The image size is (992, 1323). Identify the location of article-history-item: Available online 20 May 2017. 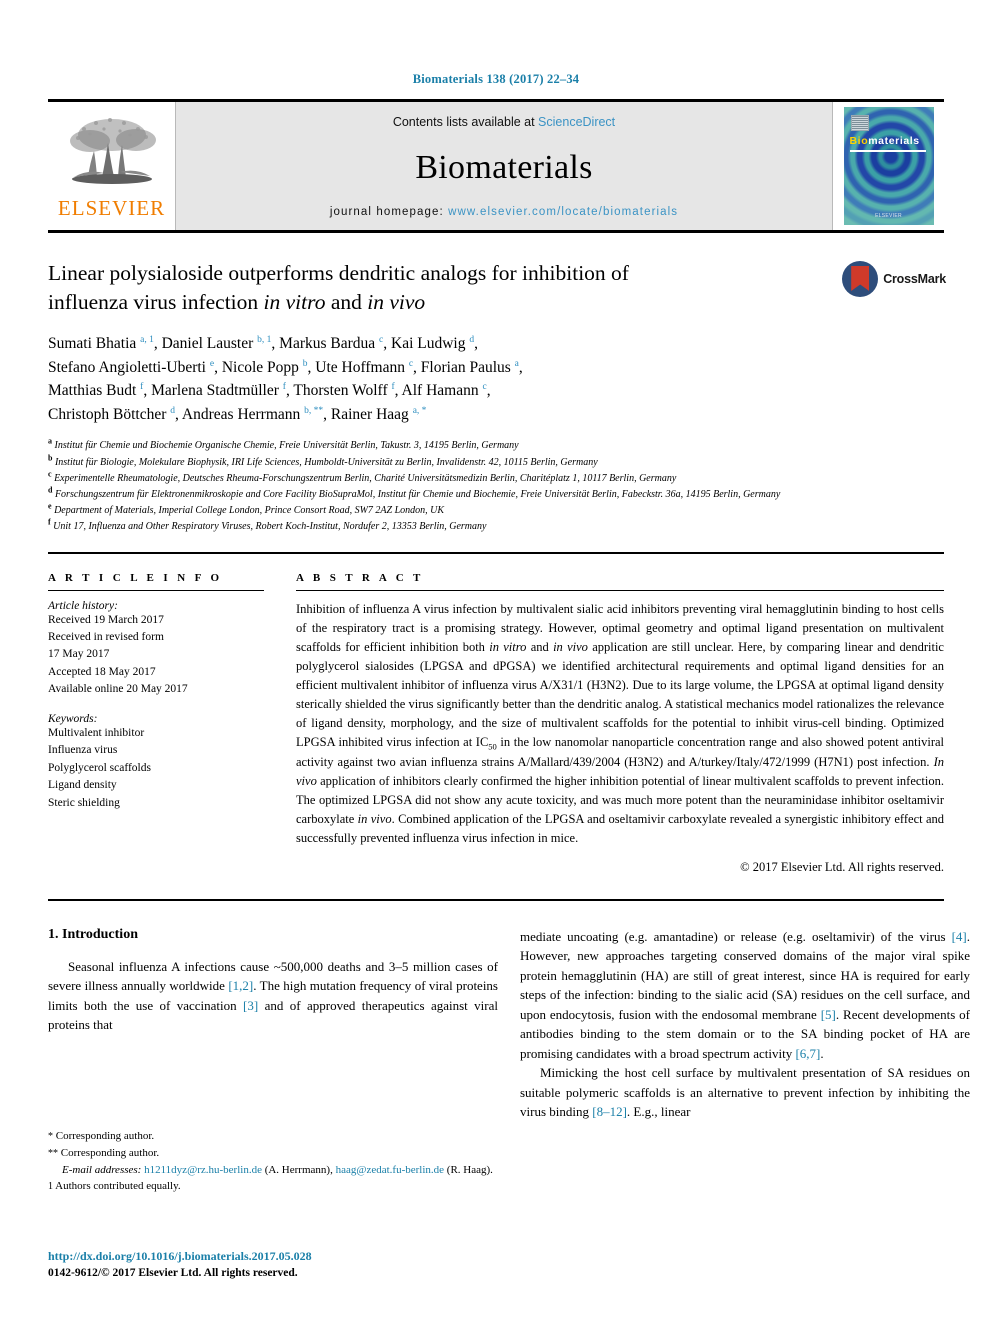
(118, 689).